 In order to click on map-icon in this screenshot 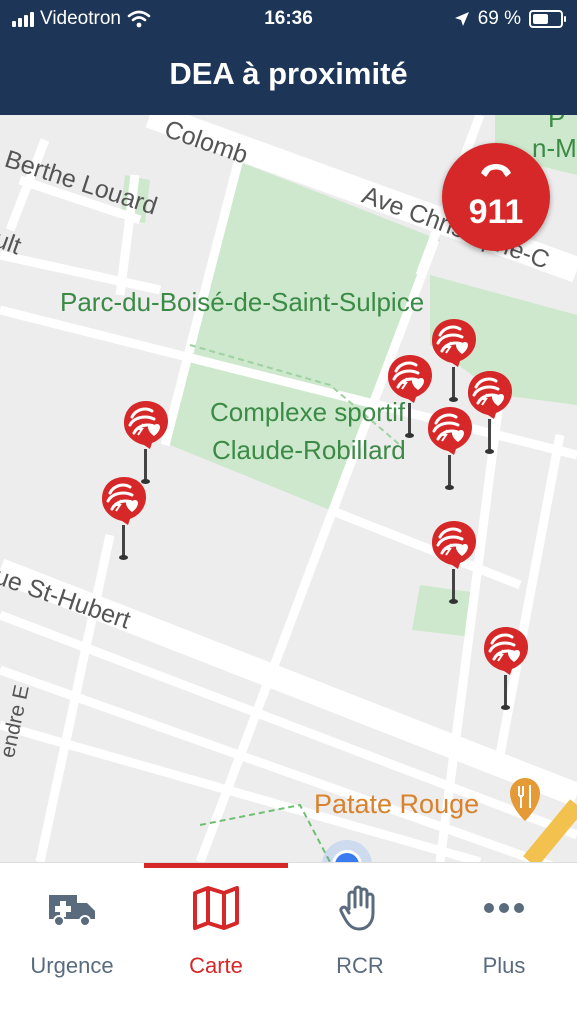, I will do `click(216, 908)`.